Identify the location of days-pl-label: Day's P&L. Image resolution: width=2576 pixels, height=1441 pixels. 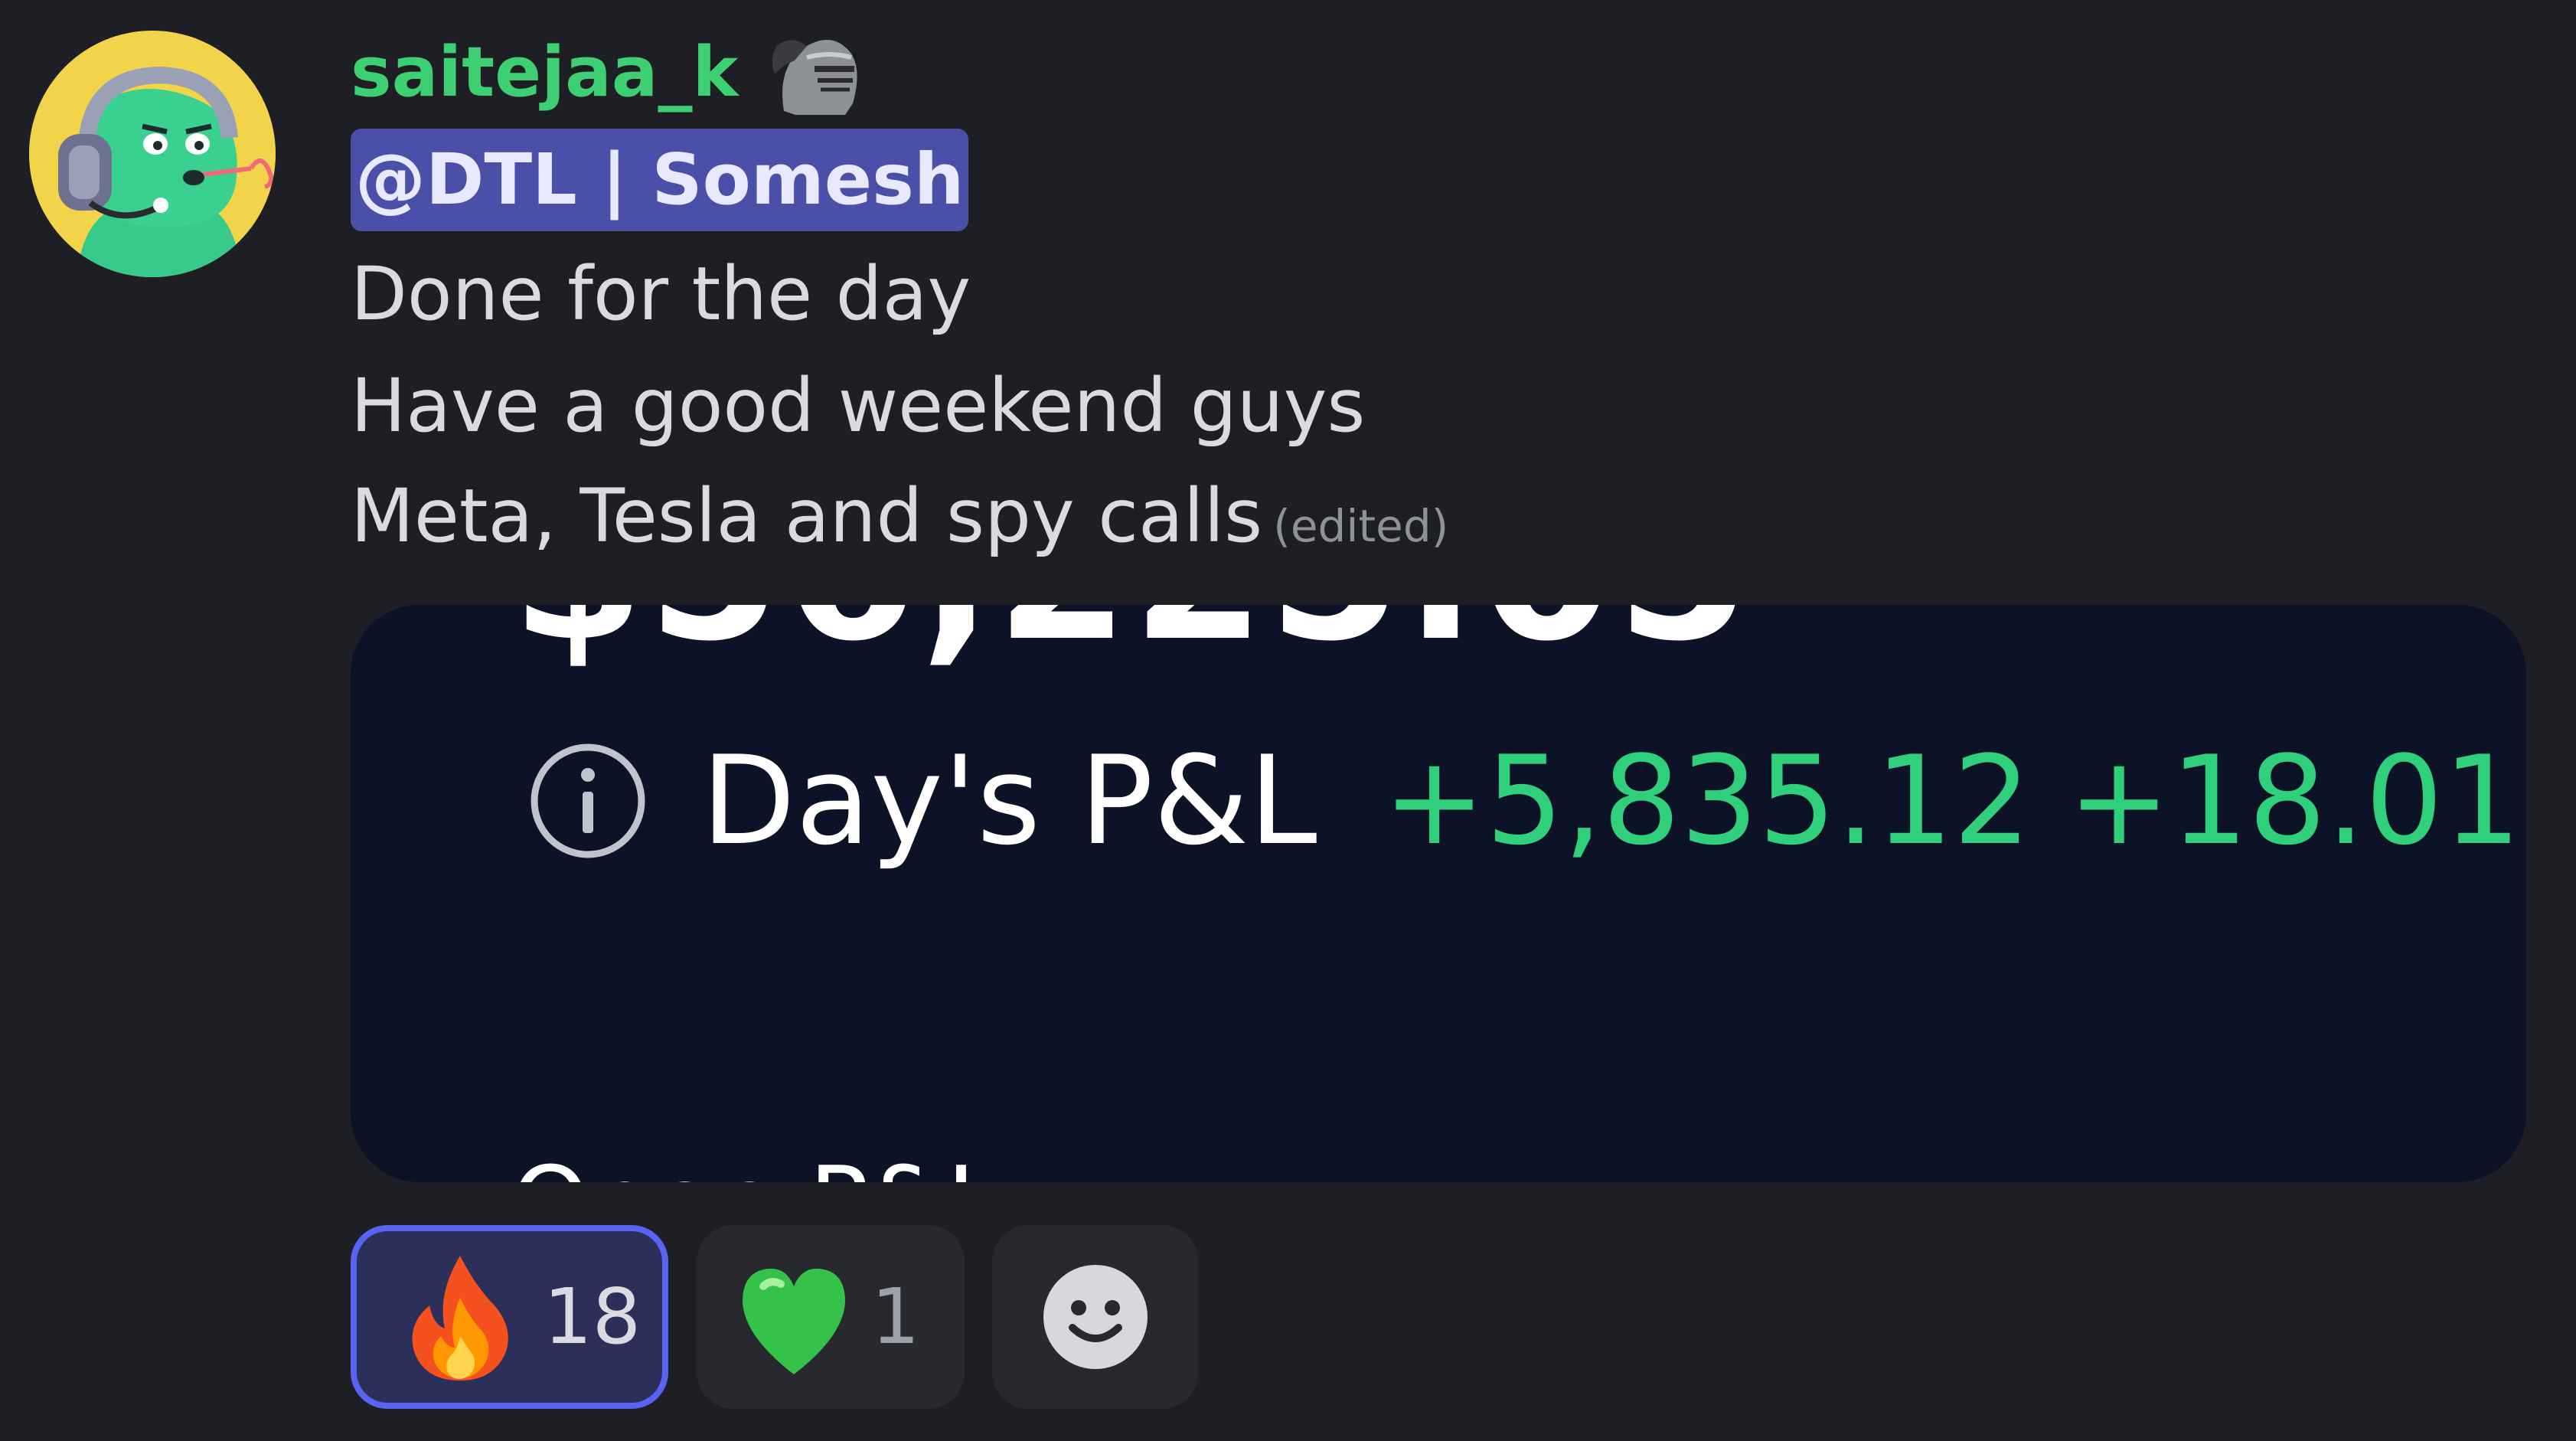
(1009, 800).